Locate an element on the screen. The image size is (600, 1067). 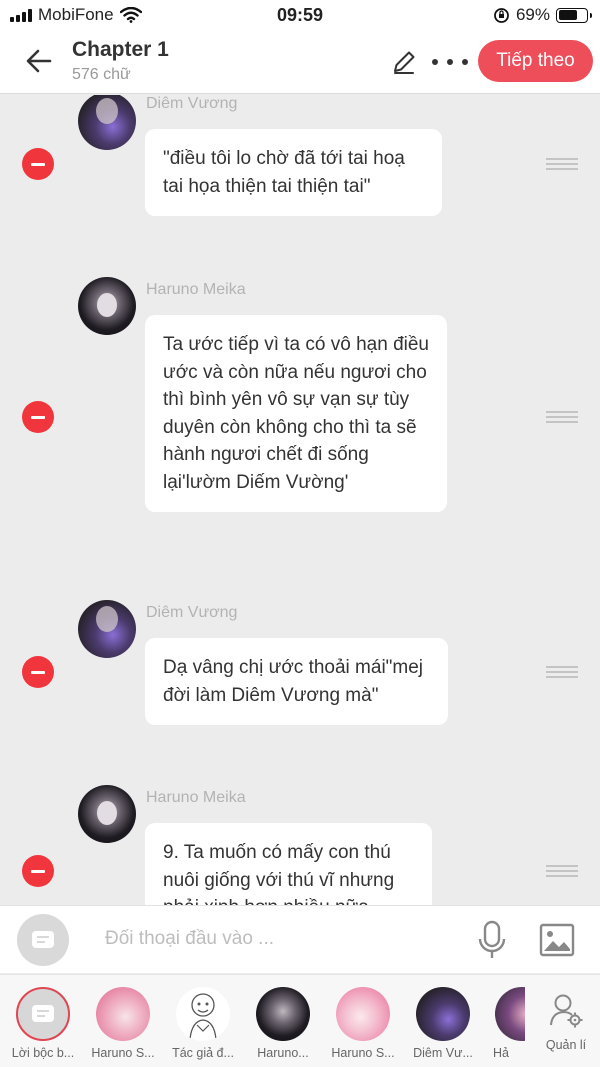
character-label: Hả is located at coordinates (501, 1053).